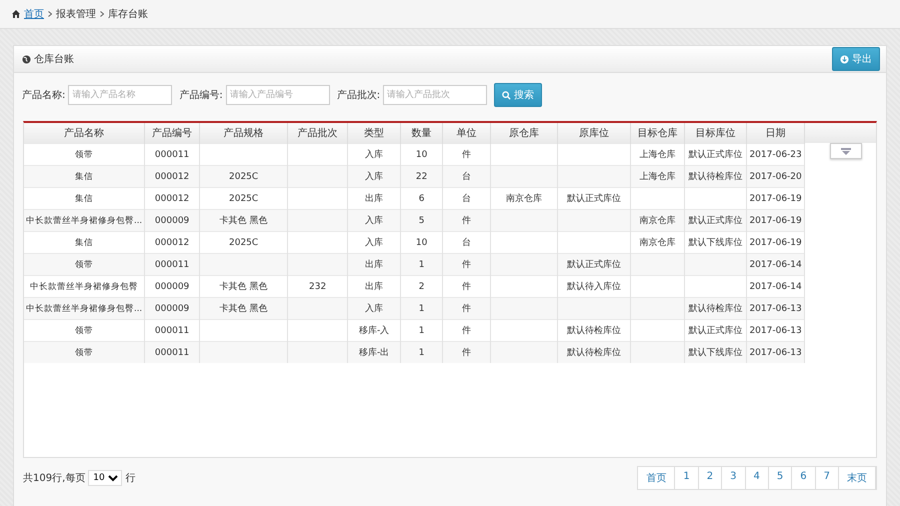  What do you see at coordinates (44, 95) in the screenshot?
I see `filter-label: 产品名称:` at bounding box center [44, 95].